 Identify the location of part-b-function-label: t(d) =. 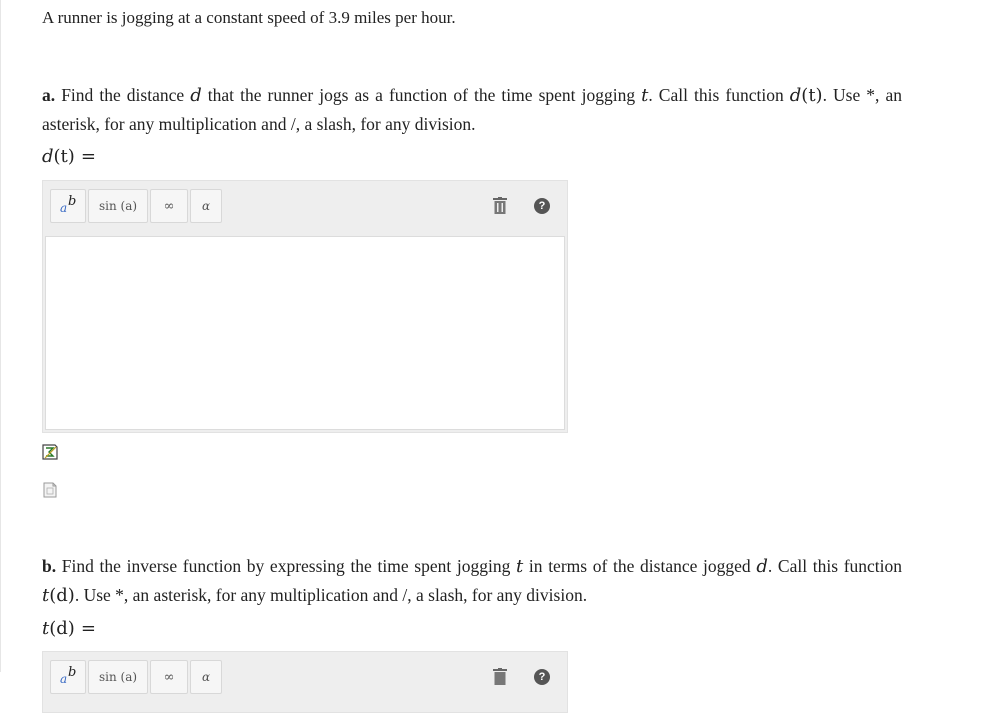
(472, 628).